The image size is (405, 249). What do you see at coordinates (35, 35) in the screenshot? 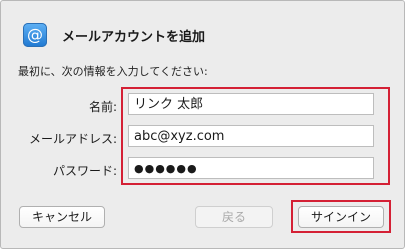
I see `at-sign-icon: @` at bounding box center [35, 35].